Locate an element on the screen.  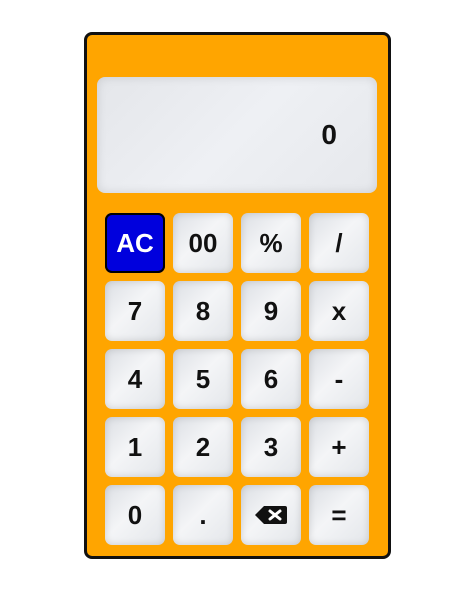
add-button: + is located at coordinates (339, 447).